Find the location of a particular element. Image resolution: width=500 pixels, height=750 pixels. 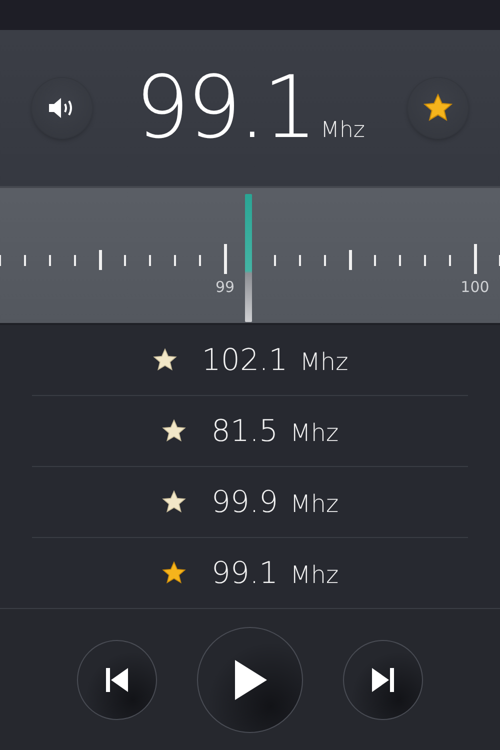

frequency-display: 99.1 is located at coordinates (224, 108).